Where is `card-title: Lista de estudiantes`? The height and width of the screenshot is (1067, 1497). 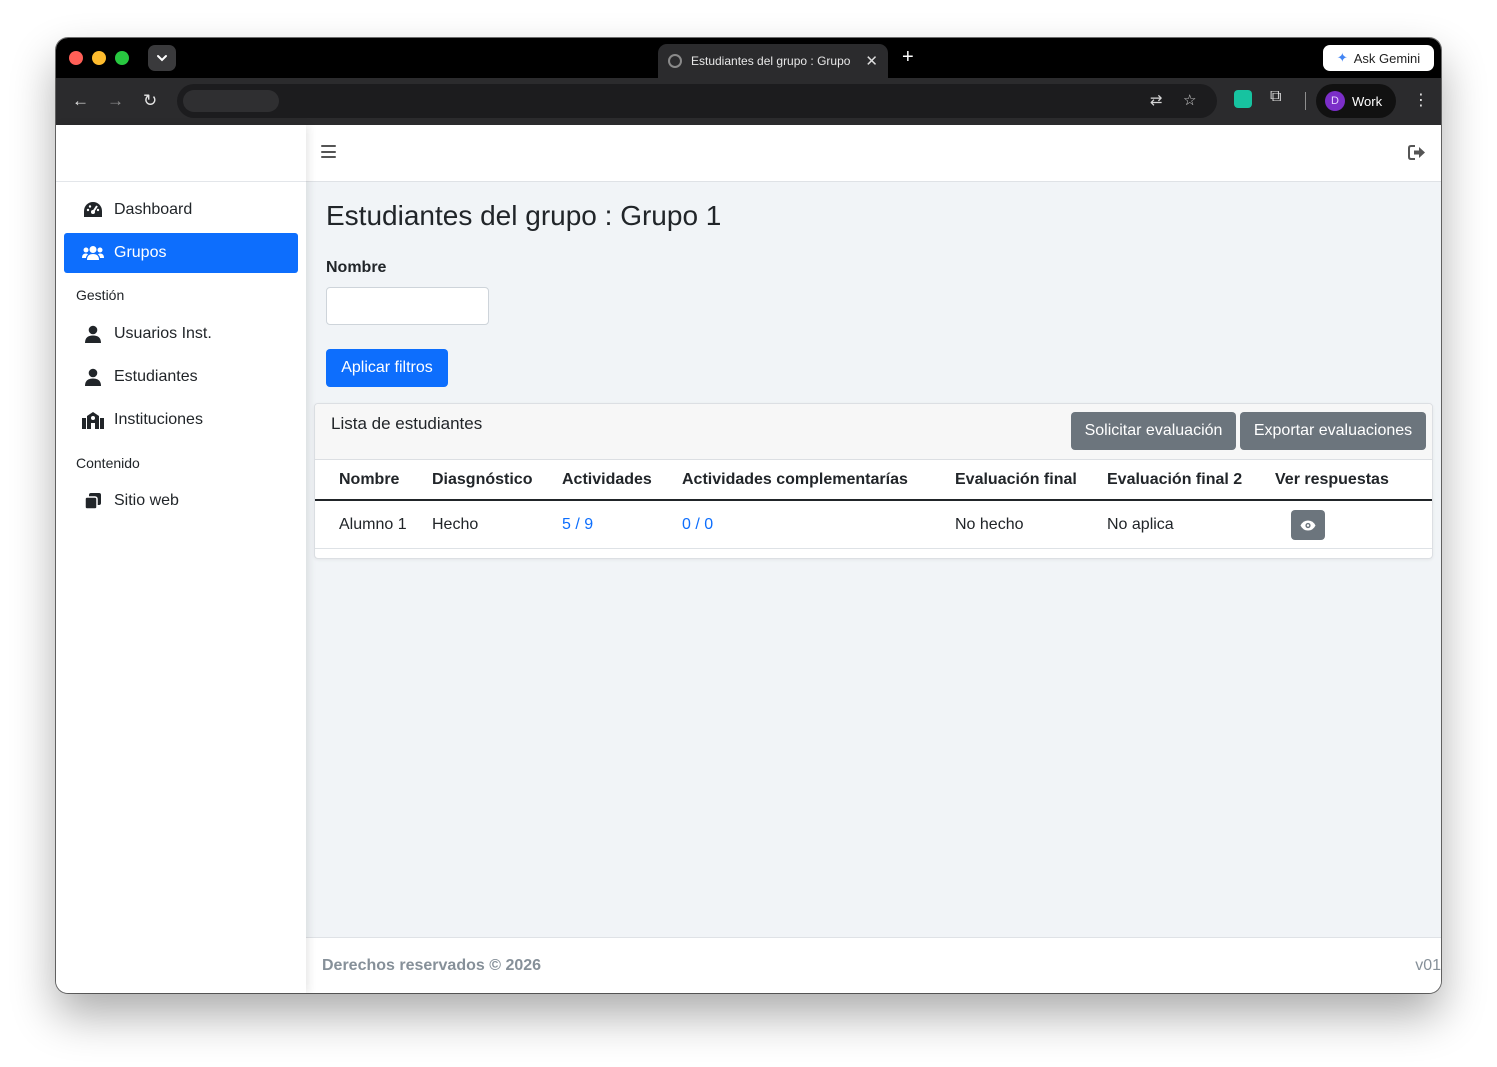
card-title: Lista de estudiantes is located at coordinates (407, 423).